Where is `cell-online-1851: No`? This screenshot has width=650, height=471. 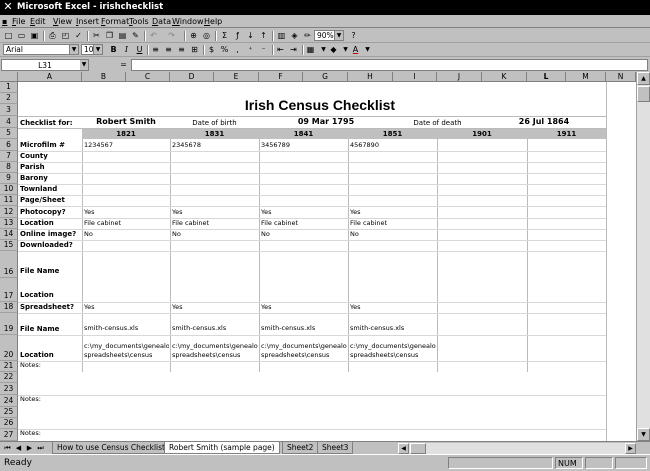
cell-online-1851: No is located at coordinates (354, 234).